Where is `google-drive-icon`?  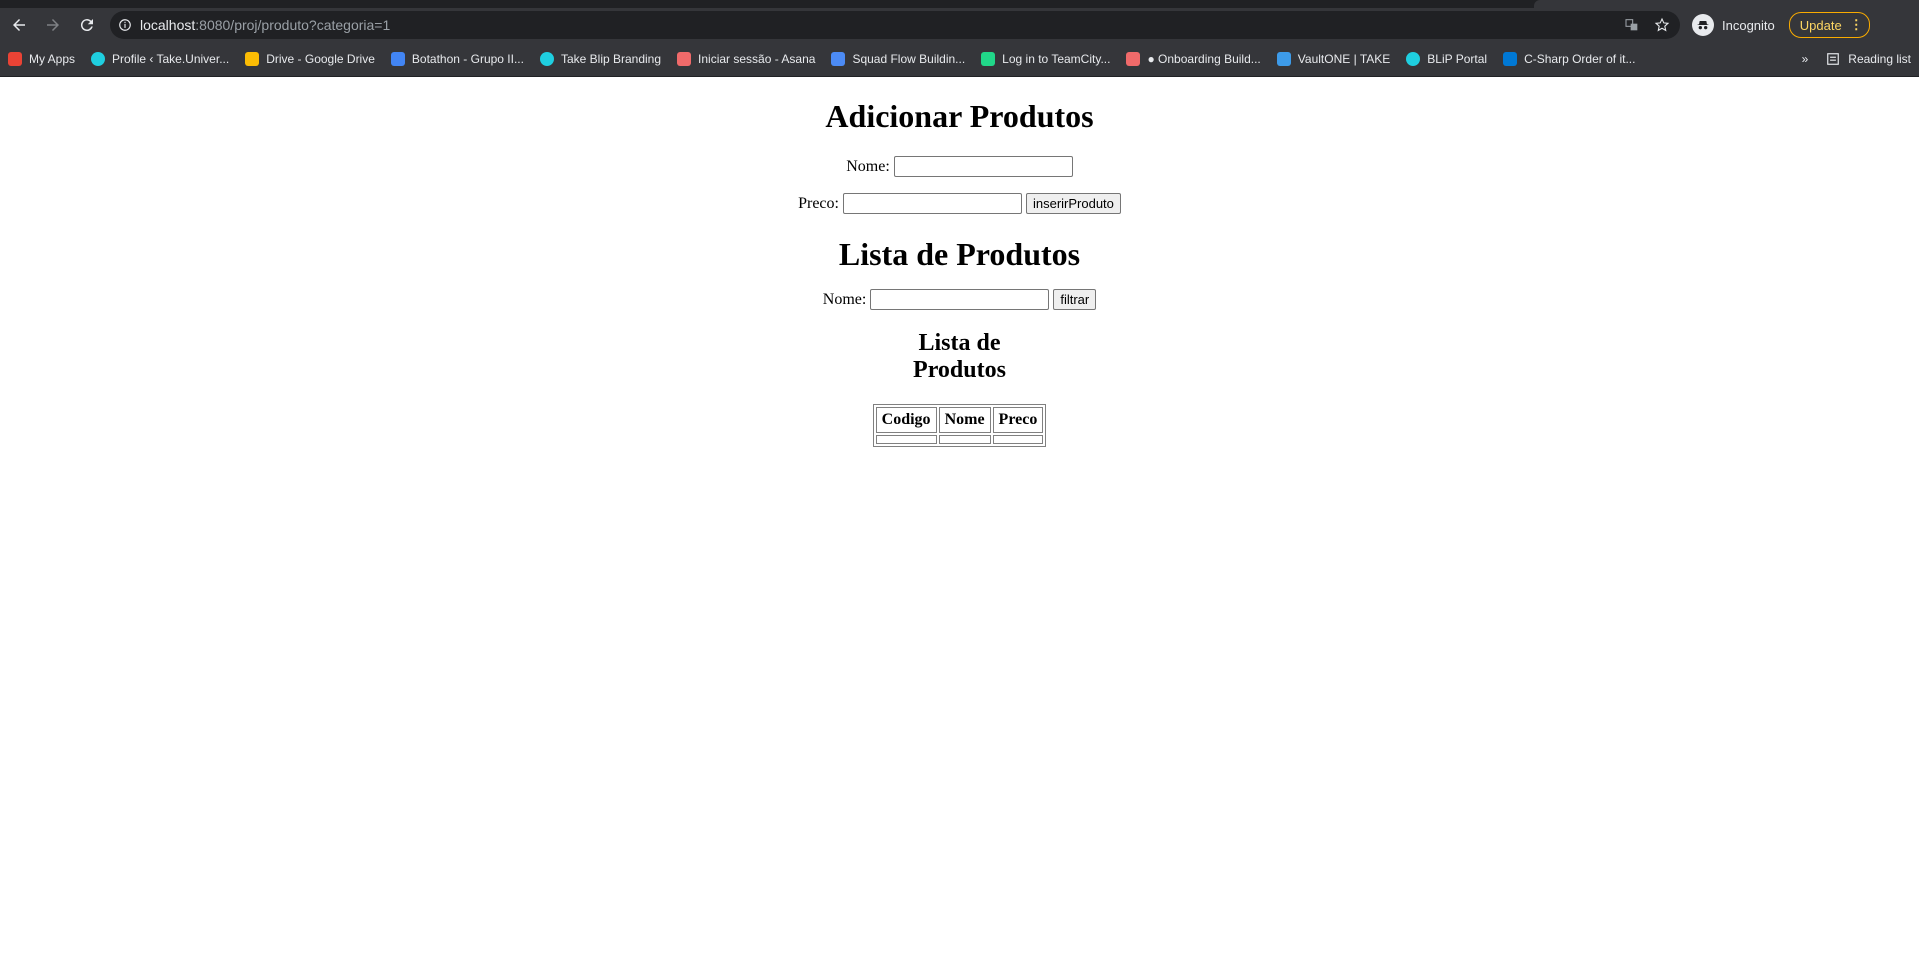
google-drive-icon is located at coordinates (252, 59).